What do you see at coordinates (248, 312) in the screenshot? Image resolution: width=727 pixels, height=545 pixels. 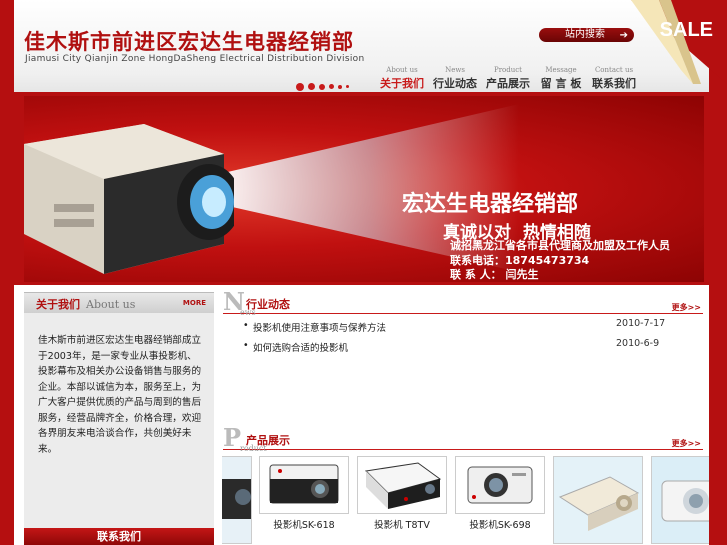 I see `news-title-en: ews` at bounding box center [248, 312].